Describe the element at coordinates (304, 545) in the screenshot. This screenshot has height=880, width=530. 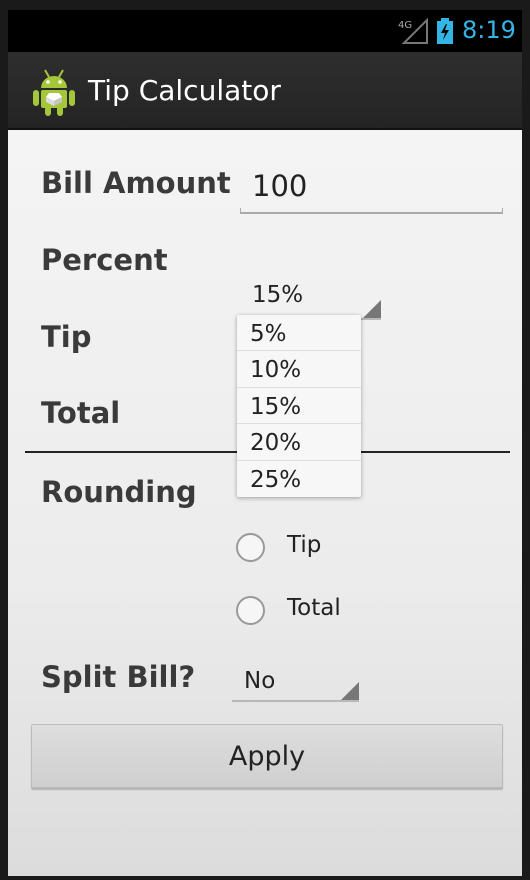
I see `radio-label: Tip` at that location.